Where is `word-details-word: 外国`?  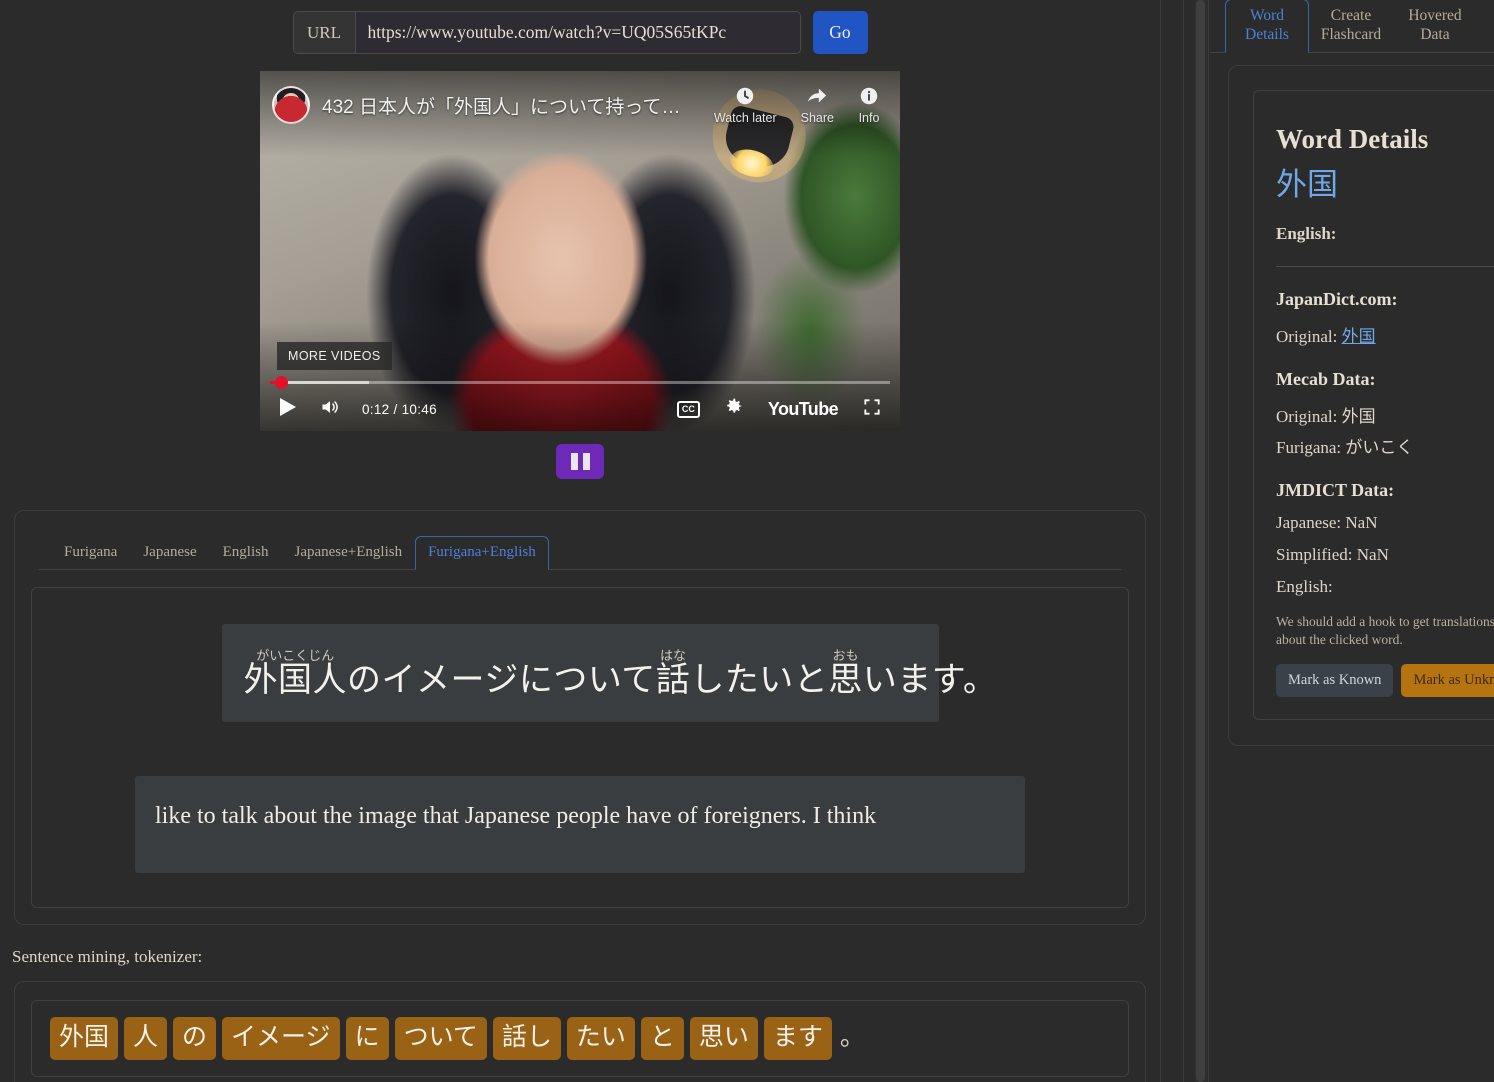
word-details-word: 外国 is located at coordinates (1385, 184).